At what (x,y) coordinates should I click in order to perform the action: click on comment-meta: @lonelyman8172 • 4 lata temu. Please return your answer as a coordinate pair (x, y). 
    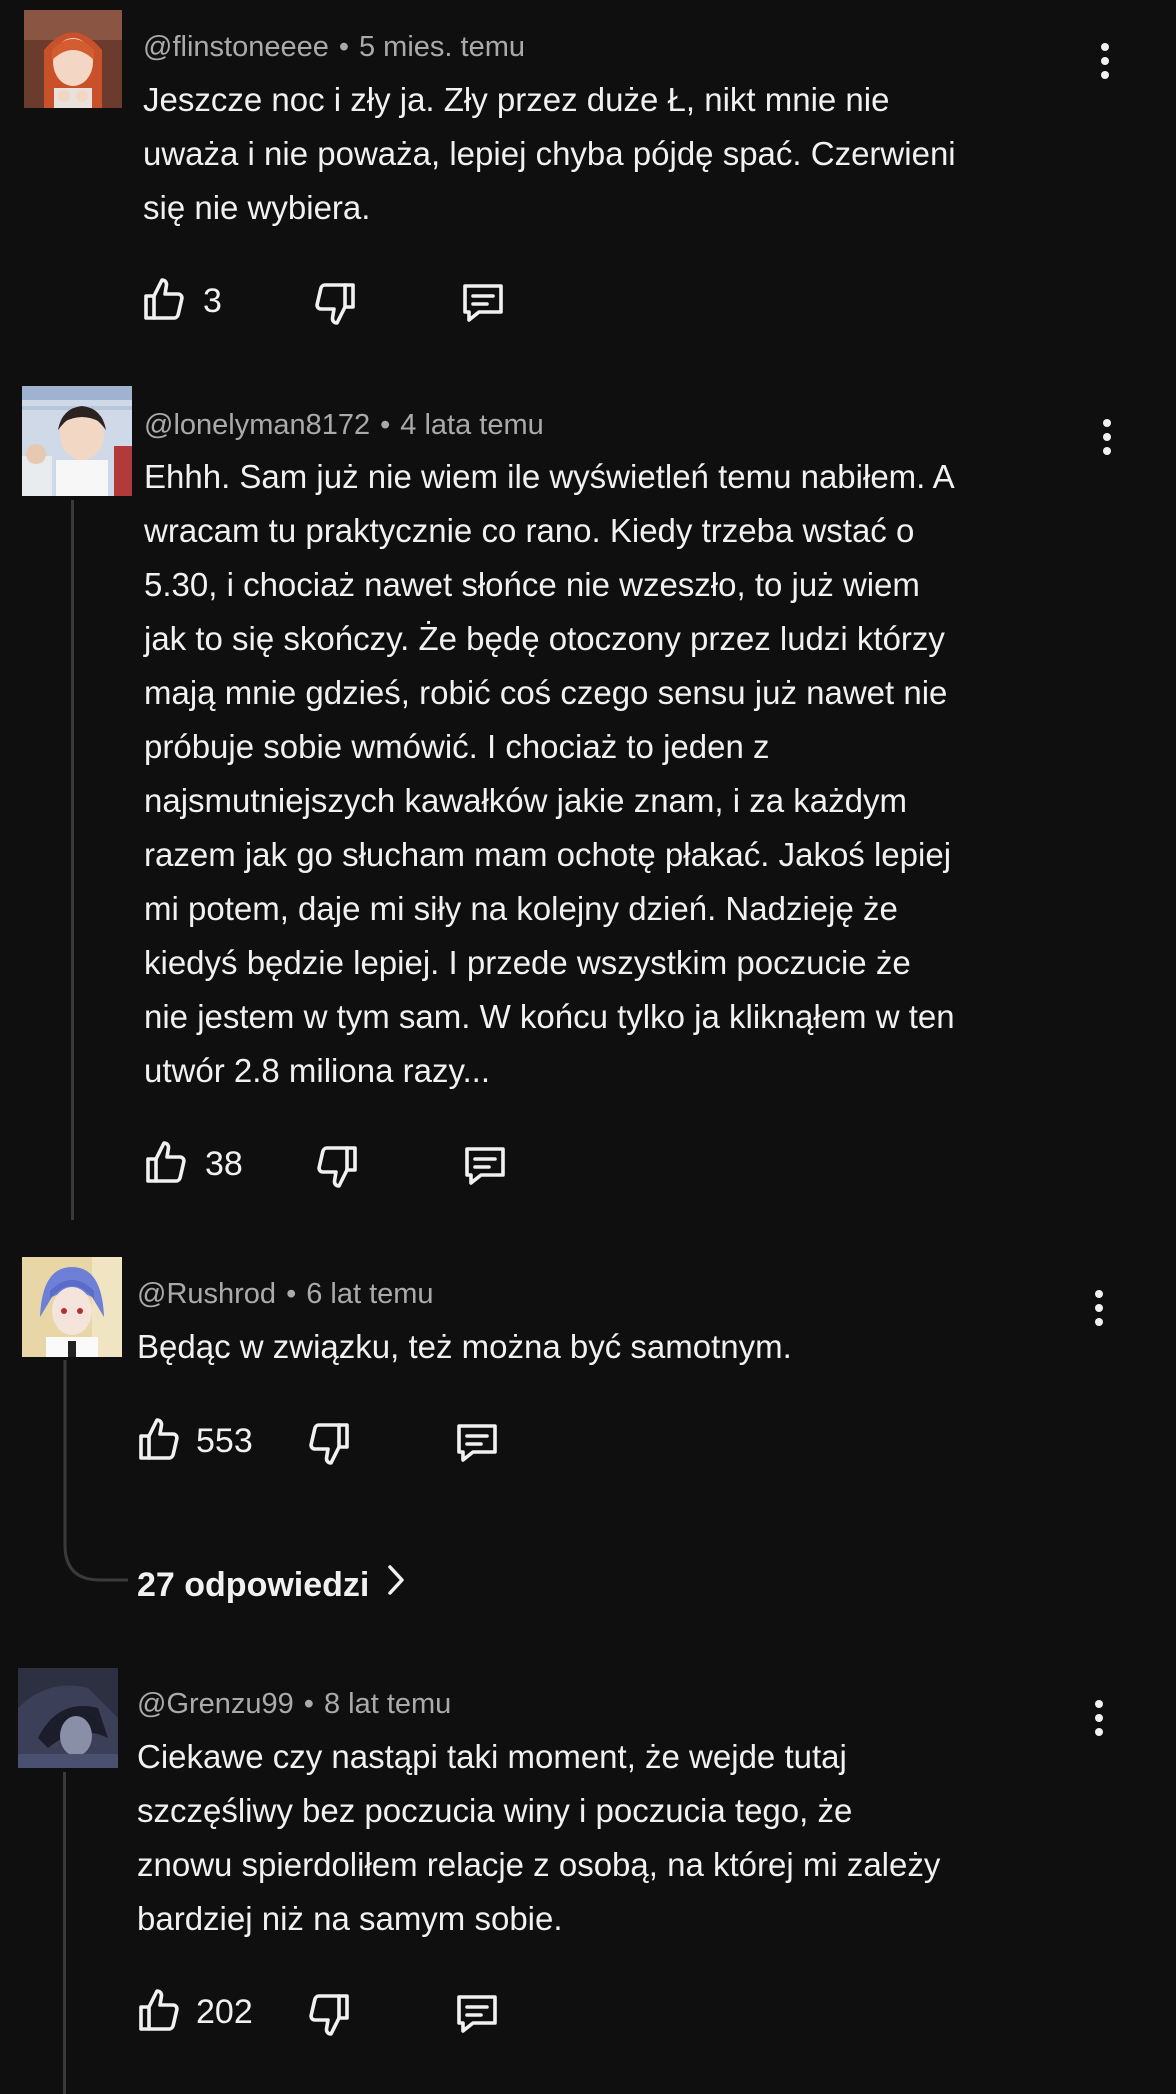
    Looking at the image, I should click on (344, 425).